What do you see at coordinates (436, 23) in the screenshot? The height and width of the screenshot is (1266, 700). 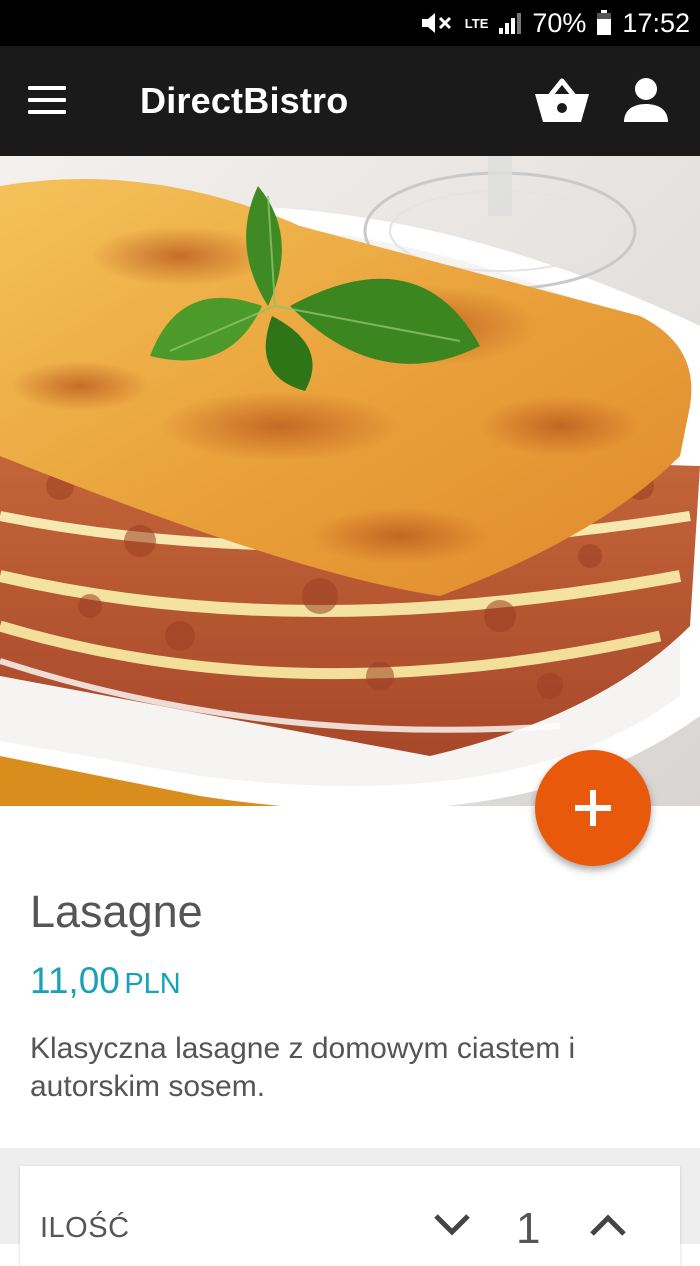 I see `mute-icon` at bounding box center [436, 23].